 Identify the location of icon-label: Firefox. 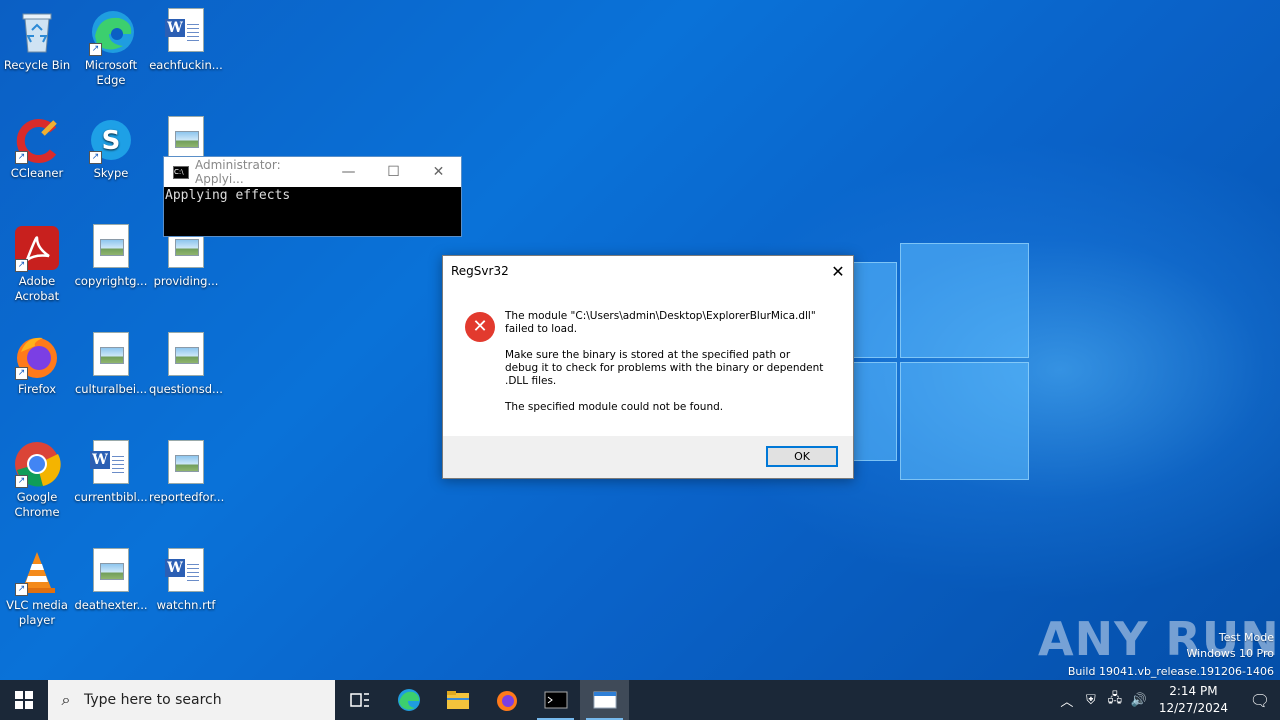
(37, 389).